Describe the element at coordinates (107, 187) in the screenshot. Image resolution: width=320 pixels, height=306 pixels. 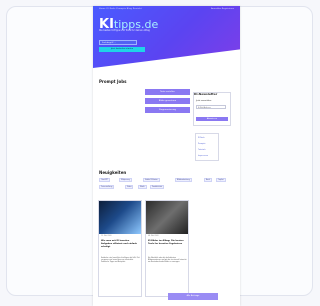
I see `tag-text: Texterstellung` at that location.